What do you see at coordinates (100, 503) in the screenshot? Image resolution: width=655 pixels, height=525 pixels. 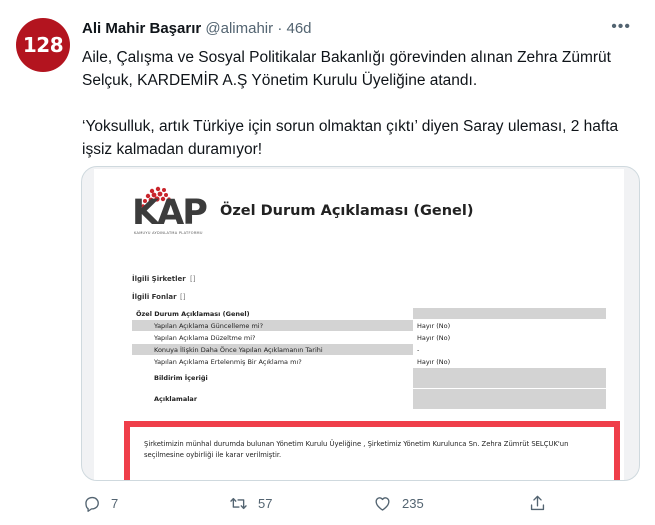 I see `reply-button: 7` at bounding box center [100, 503].